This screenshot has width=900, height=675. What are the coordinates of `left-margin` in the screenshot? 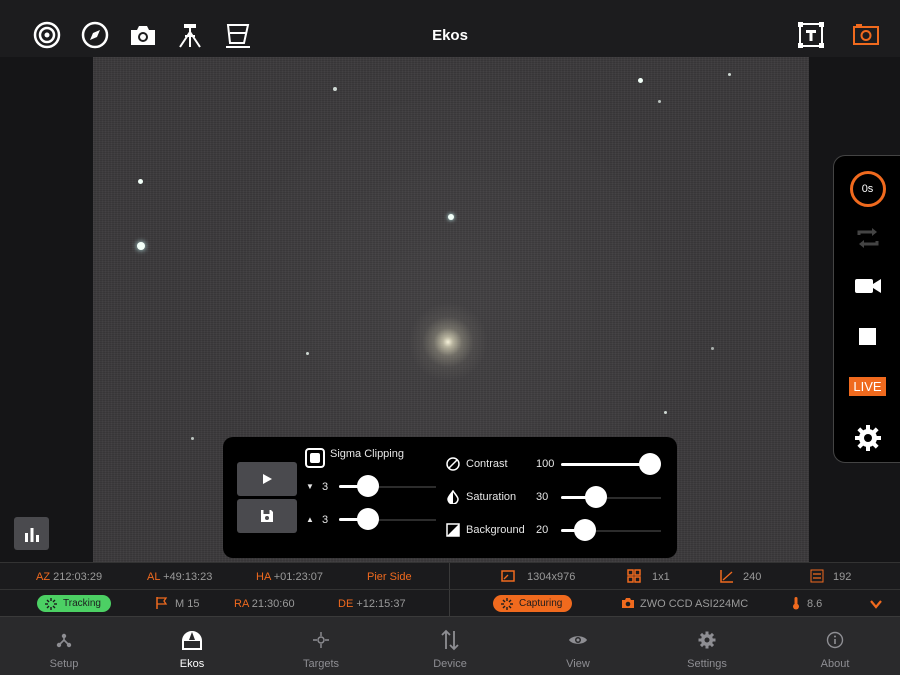 It's located at (46, 309).